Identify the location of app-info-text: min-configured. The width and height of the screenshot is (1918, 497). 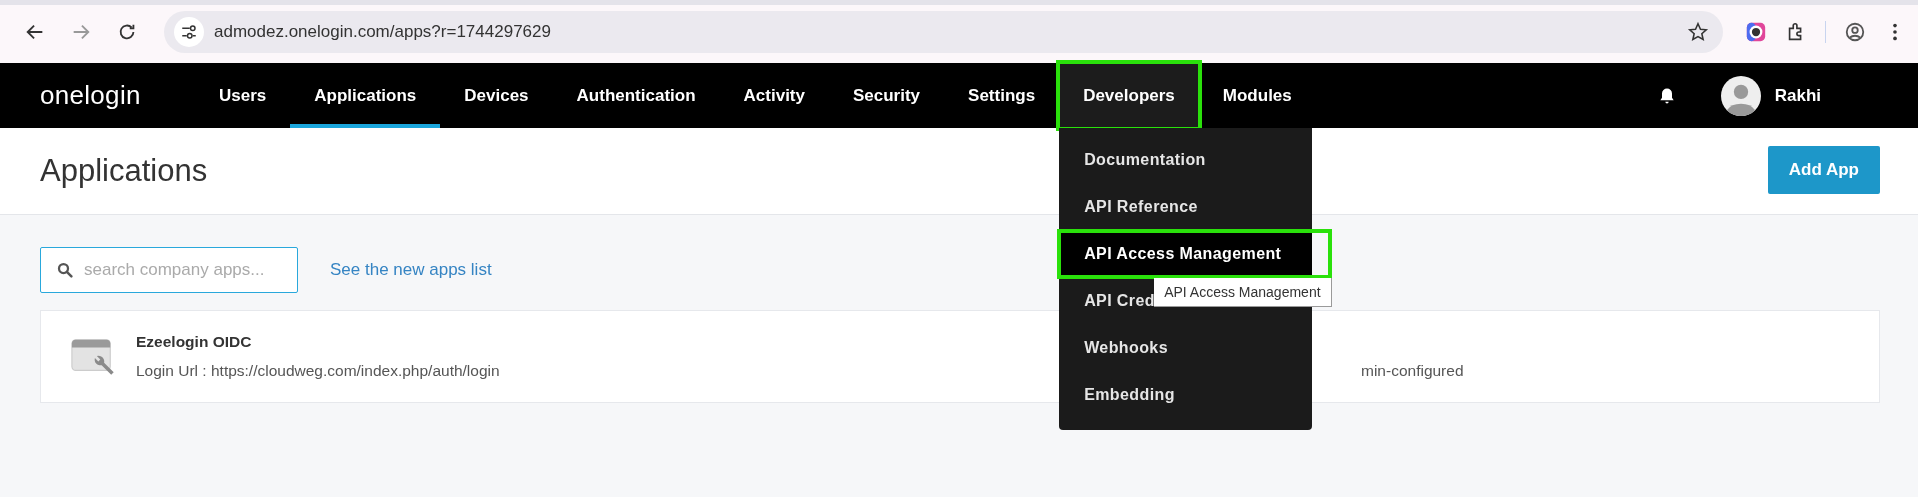
(1413, 370).